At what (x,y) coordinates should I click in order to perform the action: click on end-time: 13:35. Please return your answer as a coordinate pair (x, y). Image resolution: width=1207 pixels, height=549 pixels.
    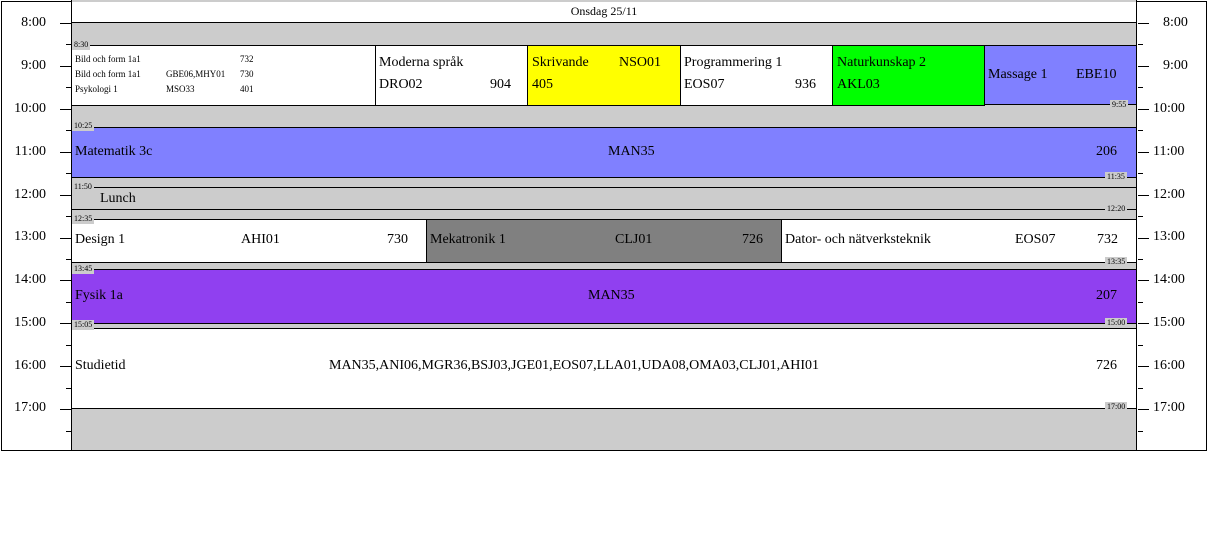
    Looking at the image, I should click on (1116, 262).